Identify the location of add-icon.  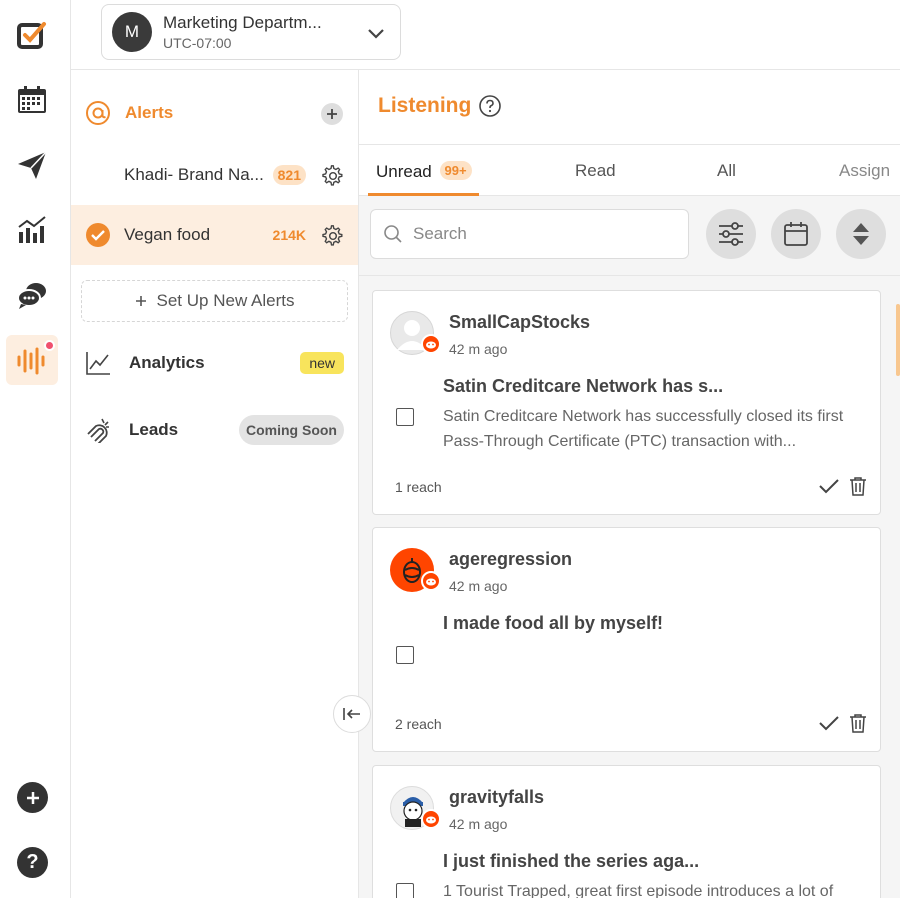
(32, 797).